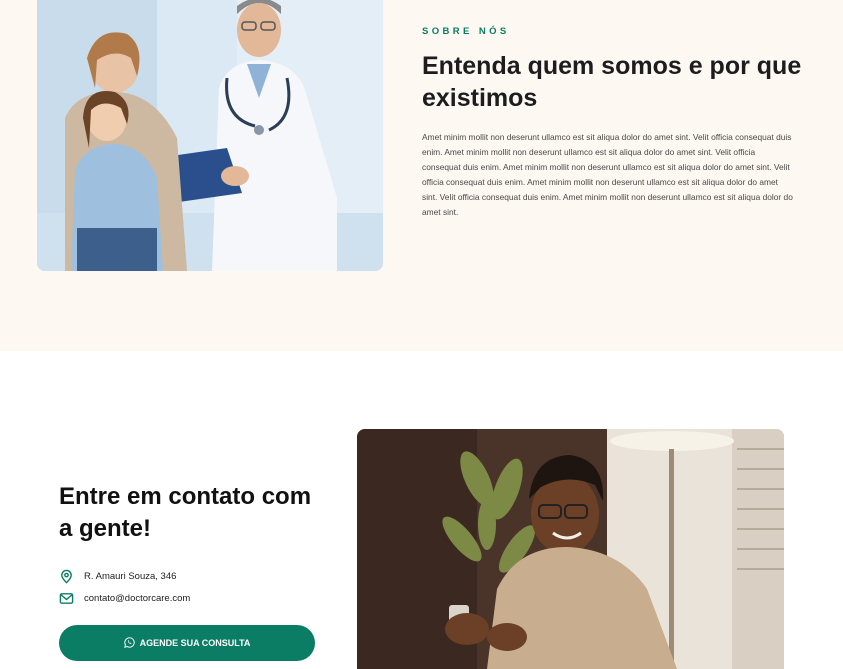 Image resolution: width=843 pixels, height=669 pixels. Describe the element at coordinates (195, 643) in the screenshot. I see `schedule-button-label: AGENDE SUA CONSULTA` at that location.